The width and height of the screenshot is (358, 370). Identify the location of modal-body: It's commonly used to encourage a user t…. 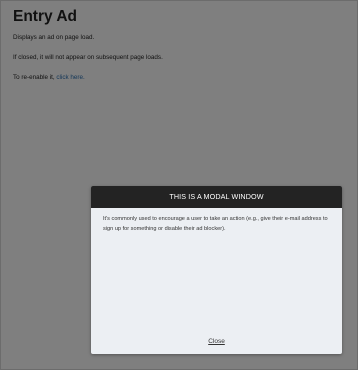
(215, 224).